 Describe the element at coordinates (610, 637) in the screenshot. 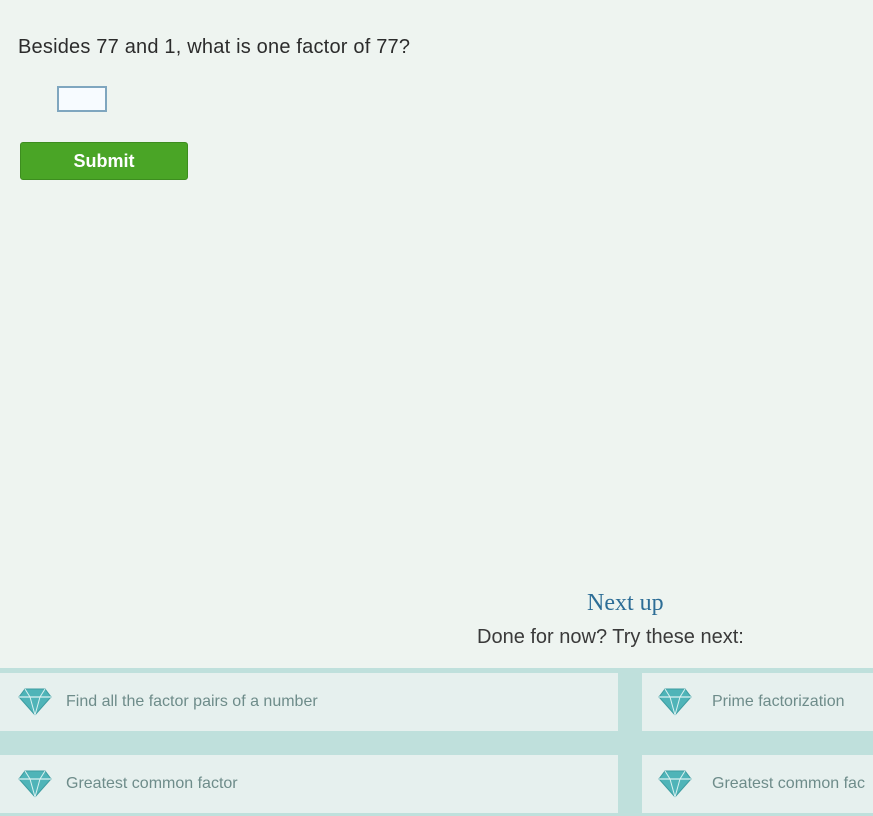

I see `next-up-subtitle: Done for now? Try these next:` at that location.